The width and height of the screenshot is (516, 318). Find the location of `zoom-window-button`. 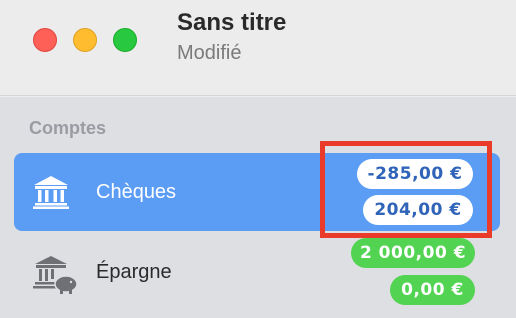

zoom-window-button is located at coordinates (125, 40).